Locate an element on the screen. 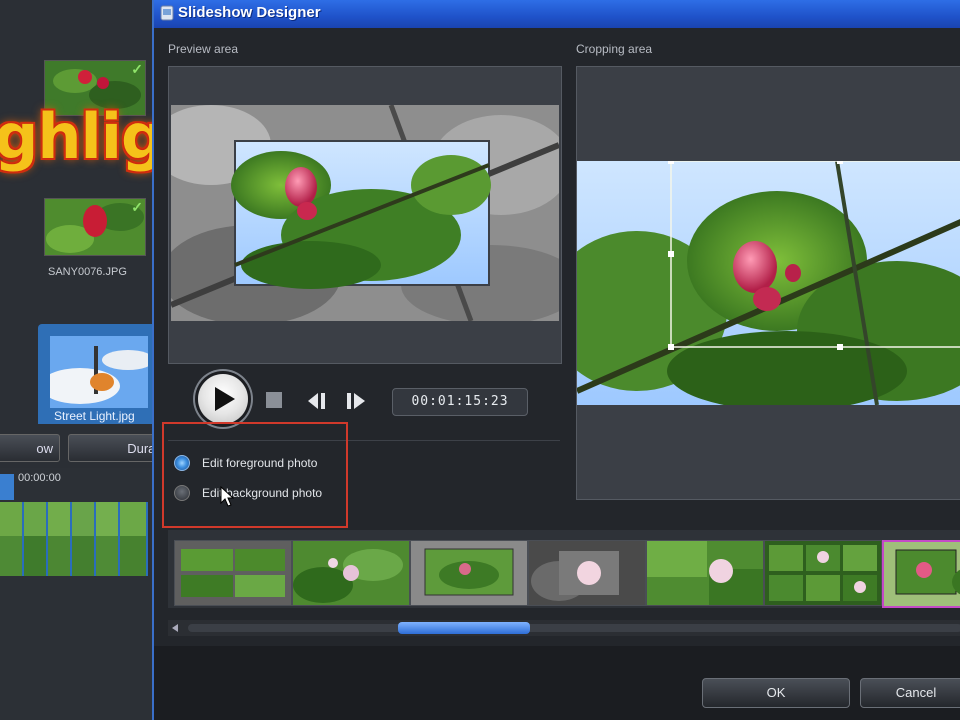 The height and width of the screenshot is (720, 960). edit-foreground-label: Edit foreground photo is located at coordinates (259, 463).